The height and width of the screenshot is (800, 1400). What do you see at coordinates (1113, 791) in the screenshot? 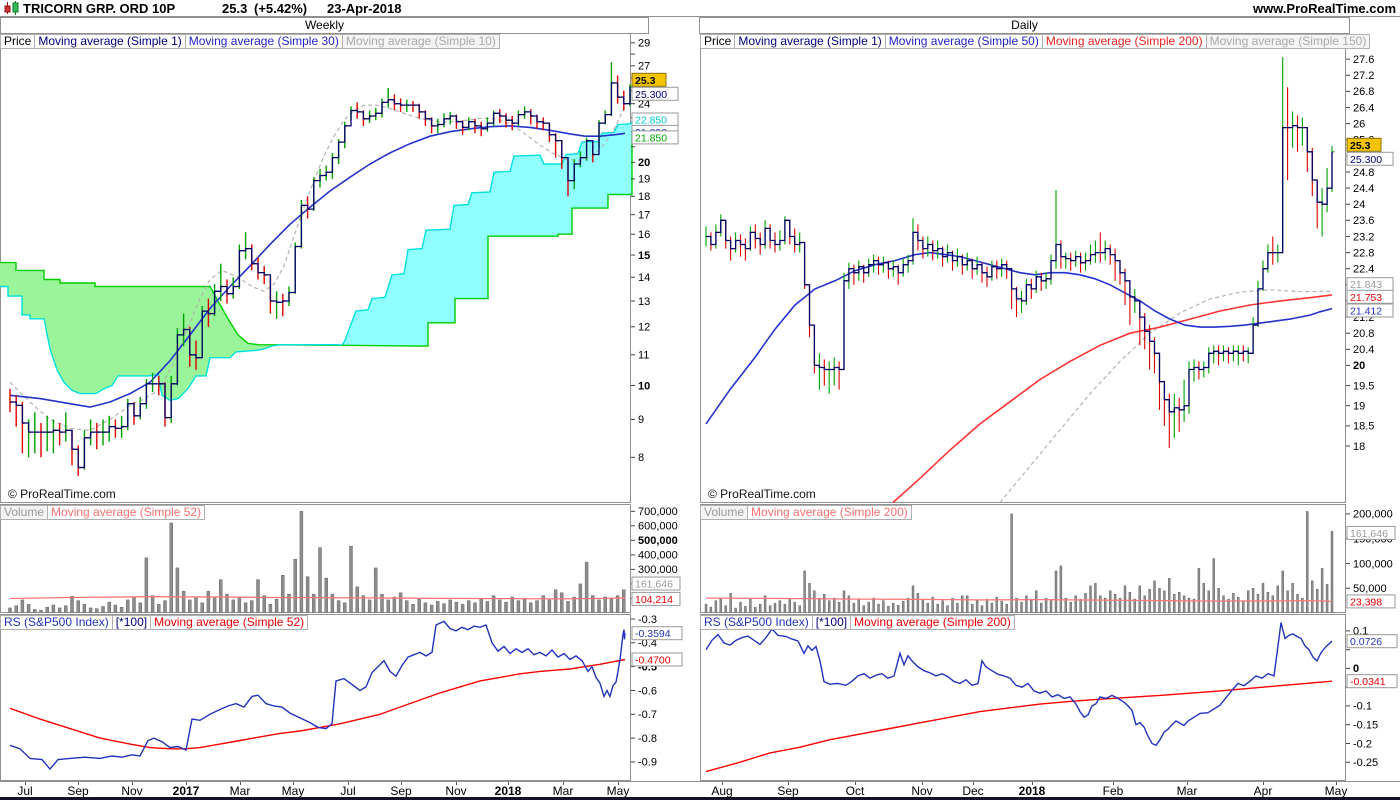
I see `time-axis-label: Feb` at bounding box center [1113, 791].